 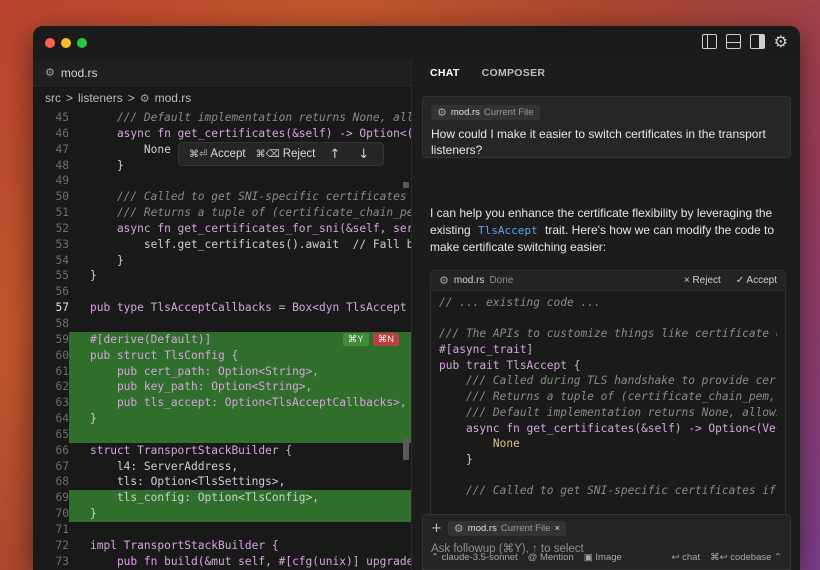 I want to click on composer-chip-close-icon: ×, so click(x=557, y=528).